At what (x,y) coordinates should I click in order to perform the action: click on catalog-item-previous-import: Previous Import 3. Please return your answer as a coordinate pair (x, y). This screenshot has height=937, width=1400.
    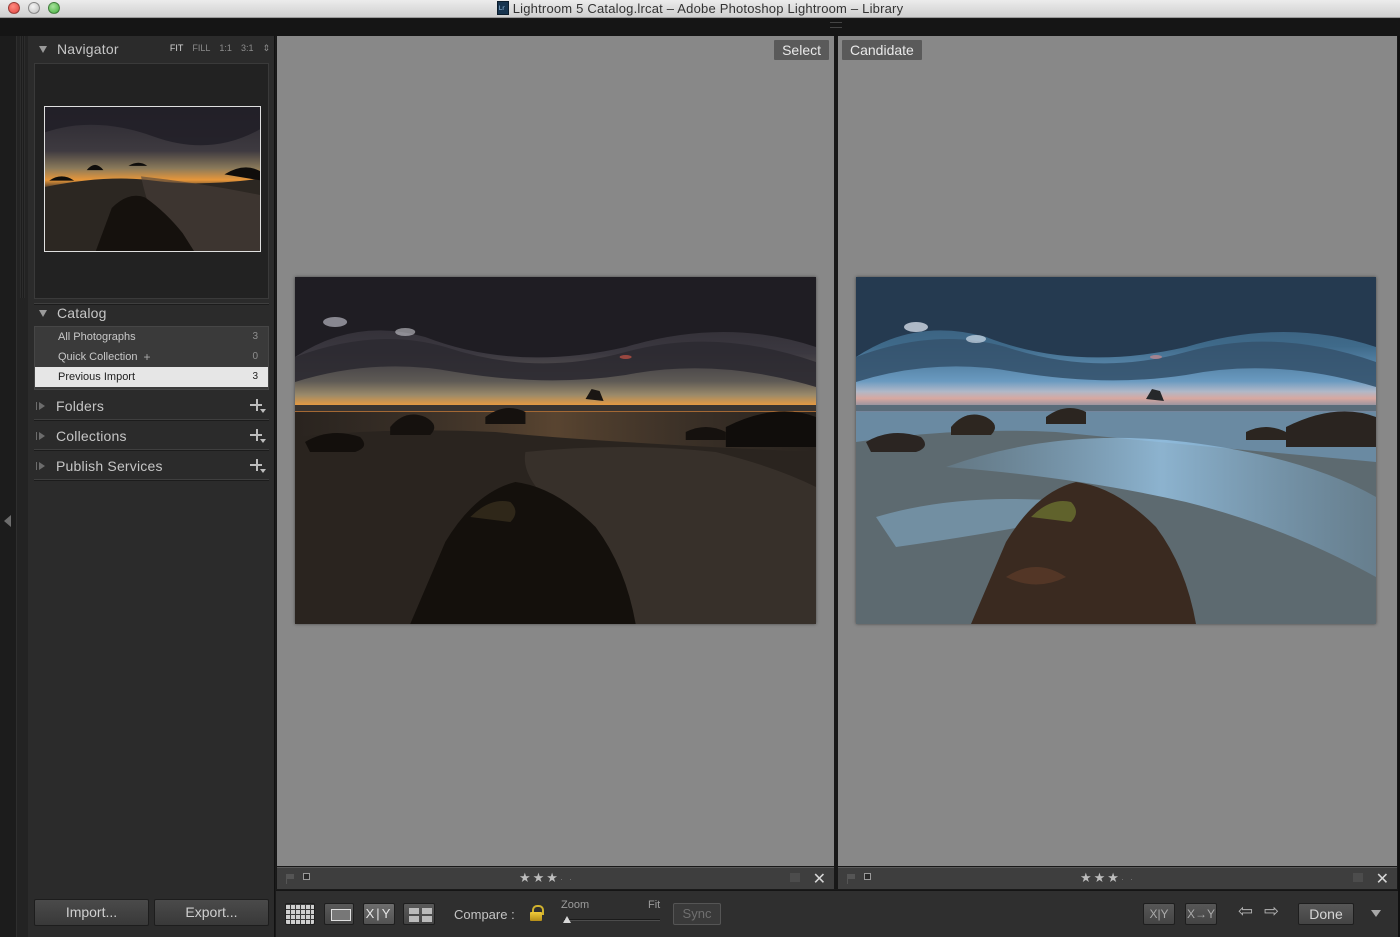
    Looking at the image, I should click on (151, 377).